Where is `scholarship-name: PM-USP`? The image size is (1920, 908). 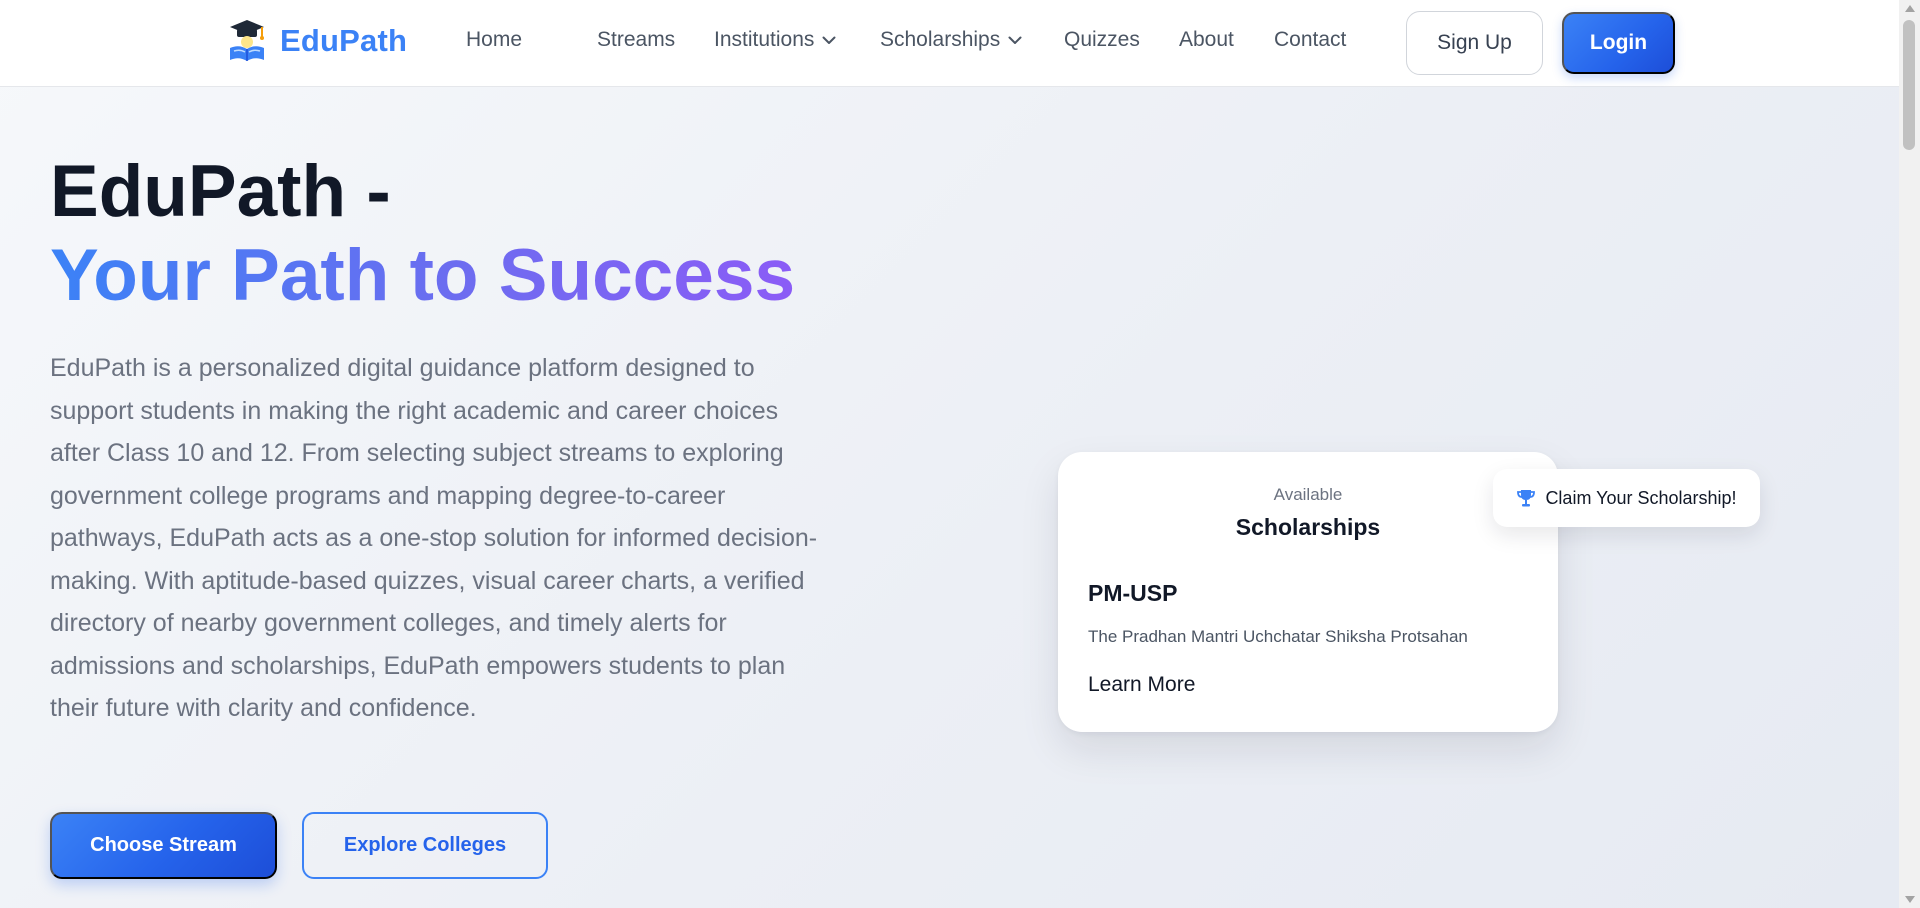
scholarship-name: PM-USP is located at coordinates (1133, 593).